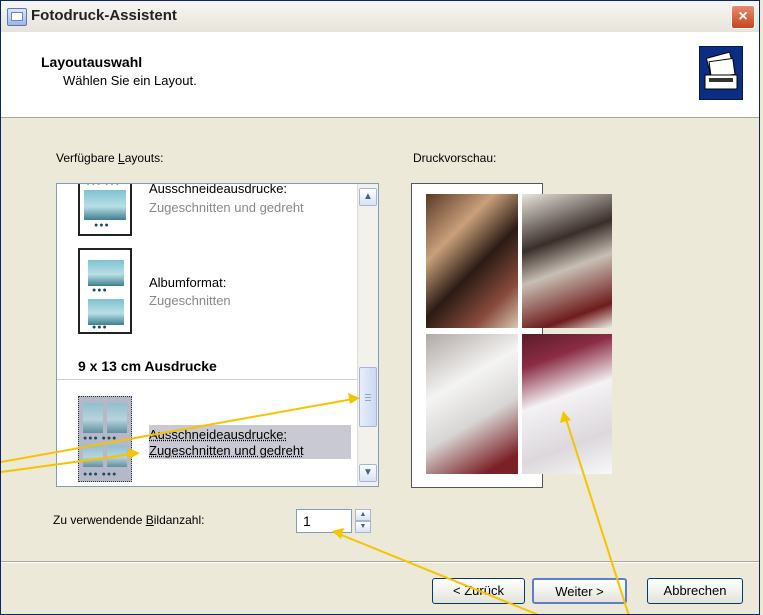  What do you see at coordinates (367, 335) in the screenshot?
I see `list-scrollbar: ▲ ▼` at bounding box center [367, 335].